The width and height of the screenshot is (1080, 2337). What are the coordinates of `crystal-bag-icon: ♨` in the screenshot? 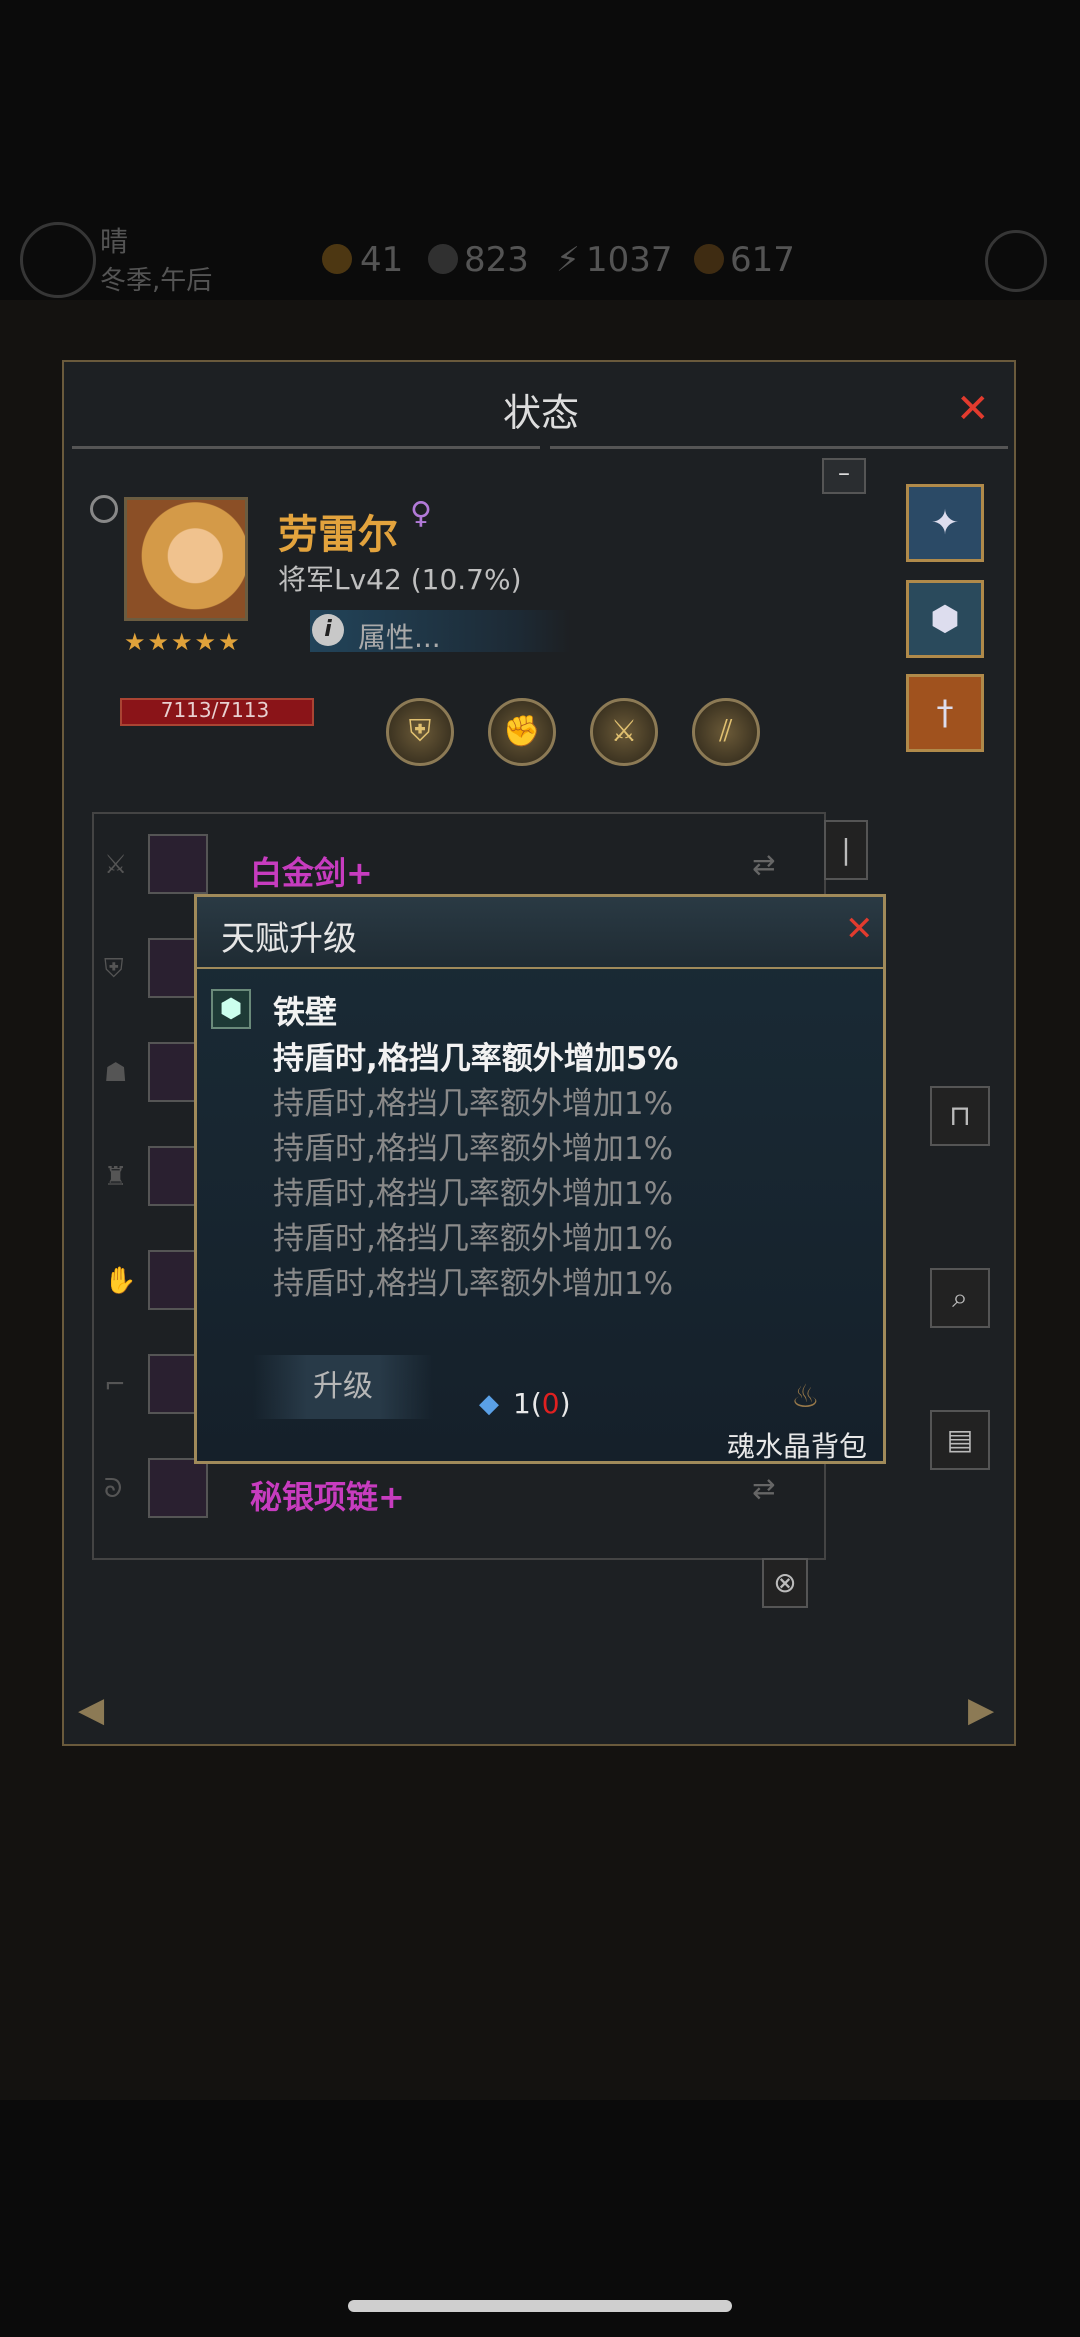 It's located at (805, 1396).